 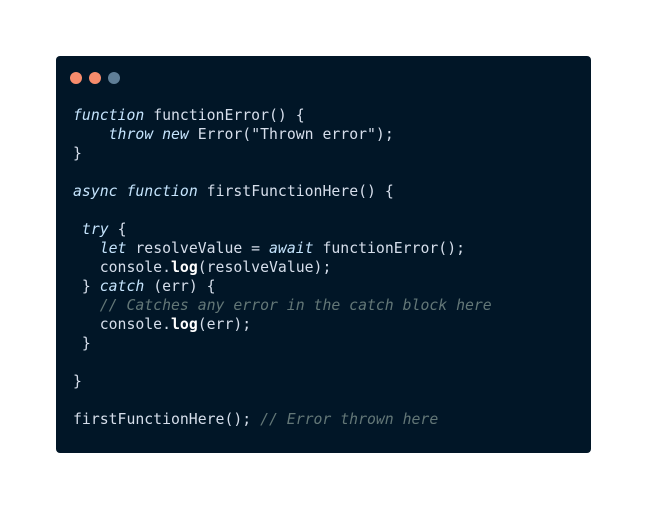 I want to click on code-line: try {, so click(x=282, y=229).